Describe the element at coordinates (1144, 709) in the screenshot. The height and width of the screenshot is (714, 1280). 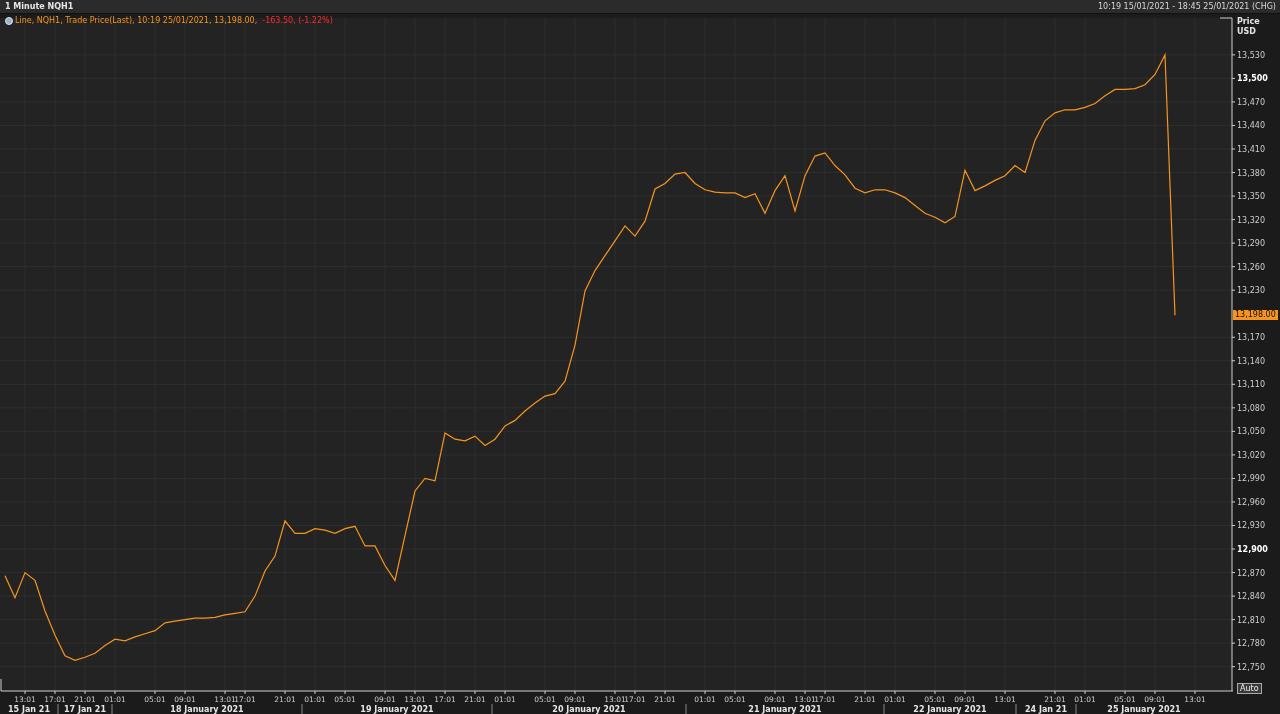
I see `date-label: 25 January 2021` at that location.